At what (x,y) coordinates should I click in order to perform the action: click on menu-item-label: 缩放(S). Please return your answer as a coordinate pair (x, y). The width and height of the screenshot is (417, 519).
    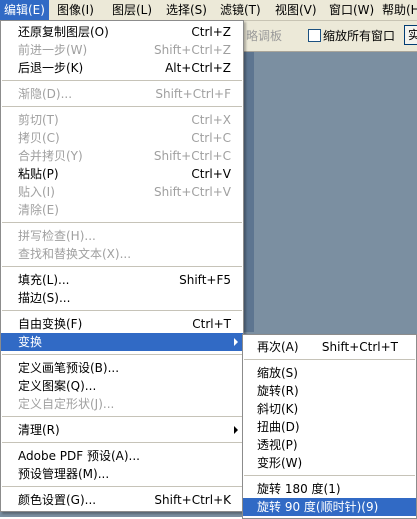
    Looking at the image, I should click on (277, 373).